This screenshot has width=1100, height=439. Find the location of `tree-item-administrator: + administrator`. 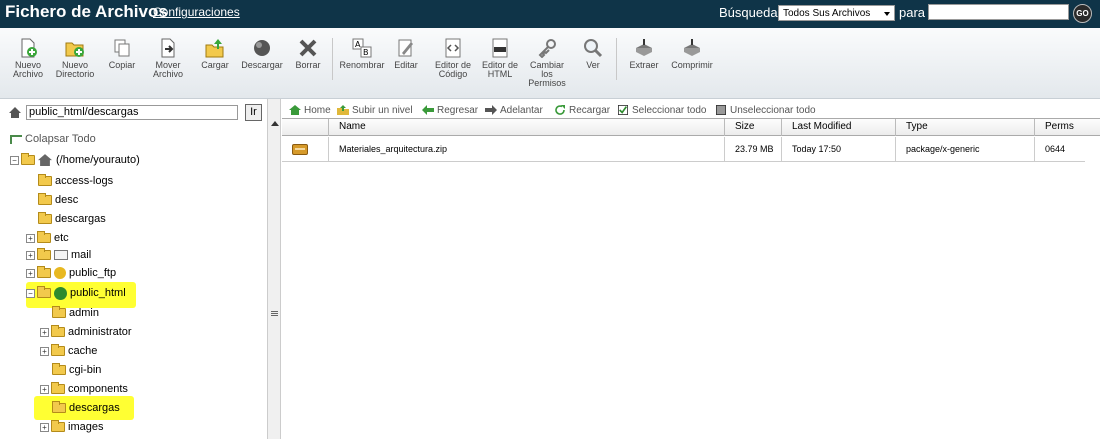

tree-item-administrator: + administrator is located at coordinates (86, 332).